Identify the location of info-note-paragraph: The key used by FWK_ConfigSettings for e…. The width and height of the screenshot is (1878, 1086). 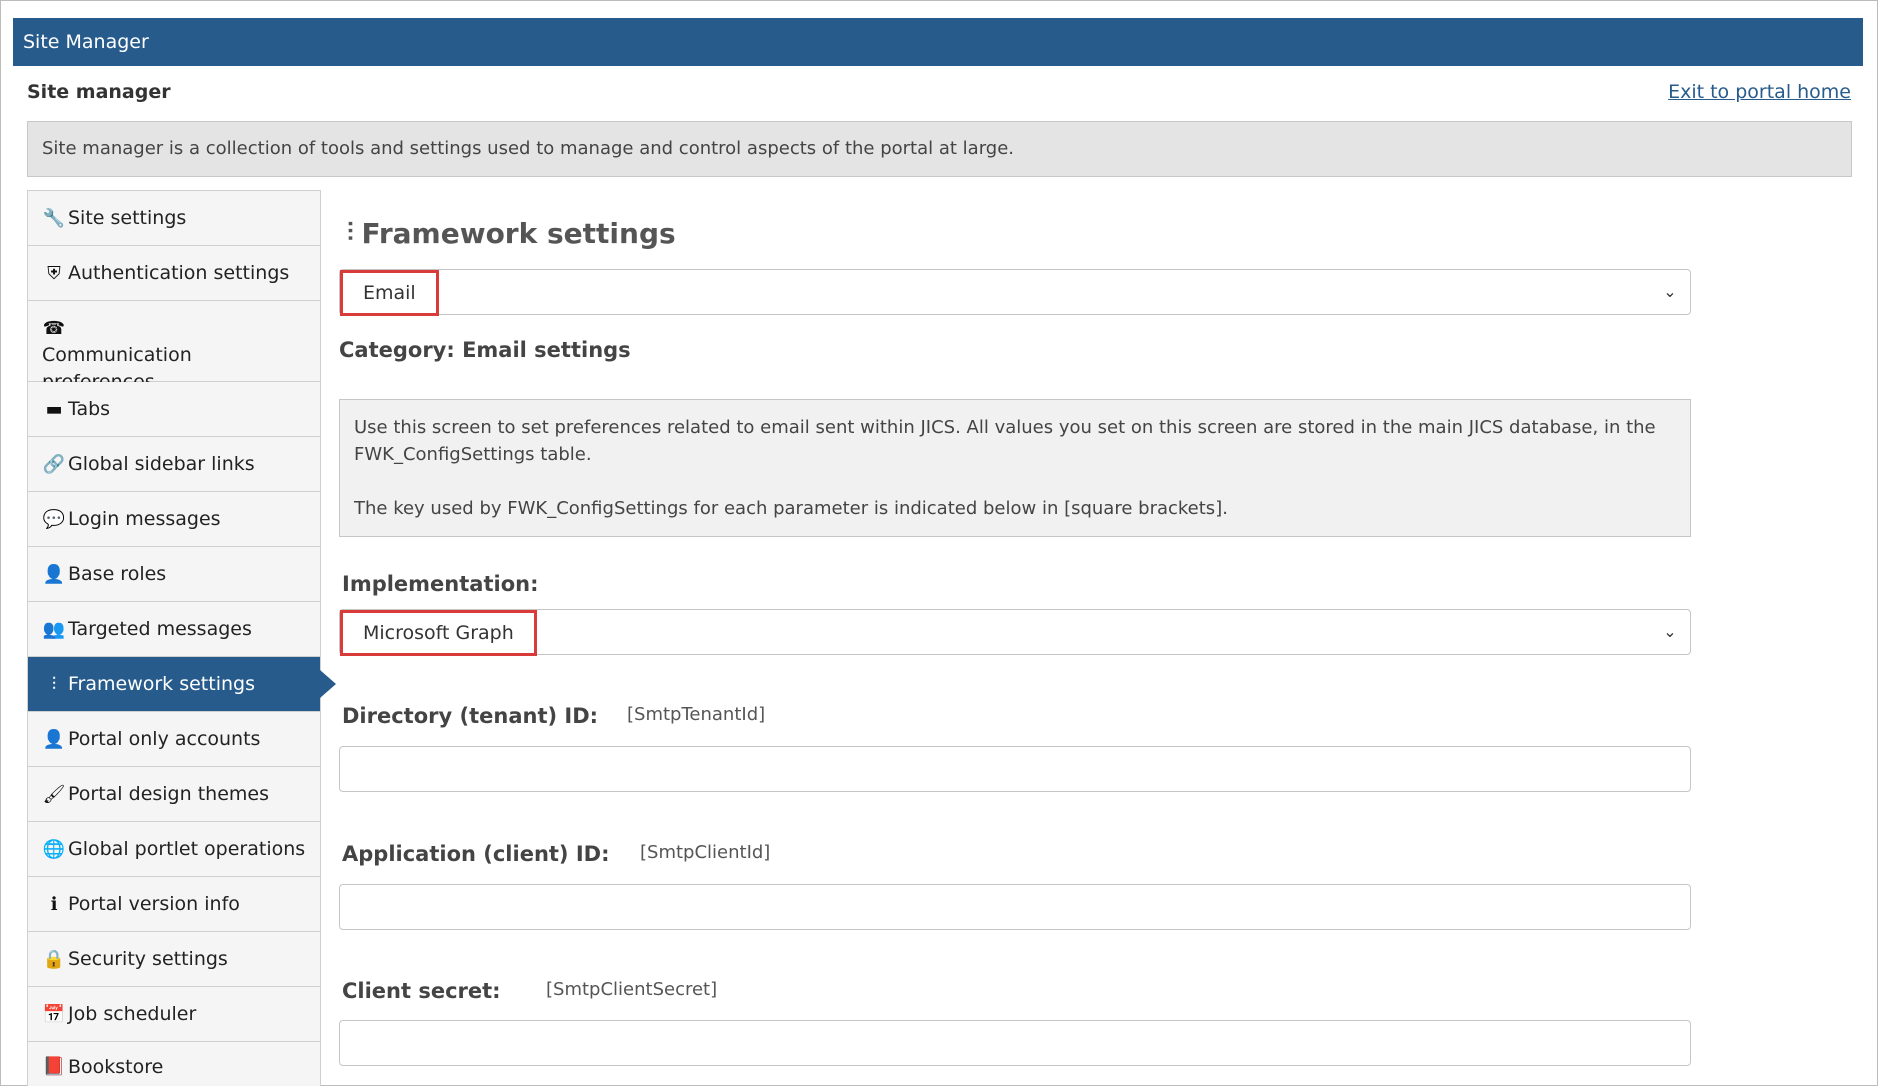
(791, 508).